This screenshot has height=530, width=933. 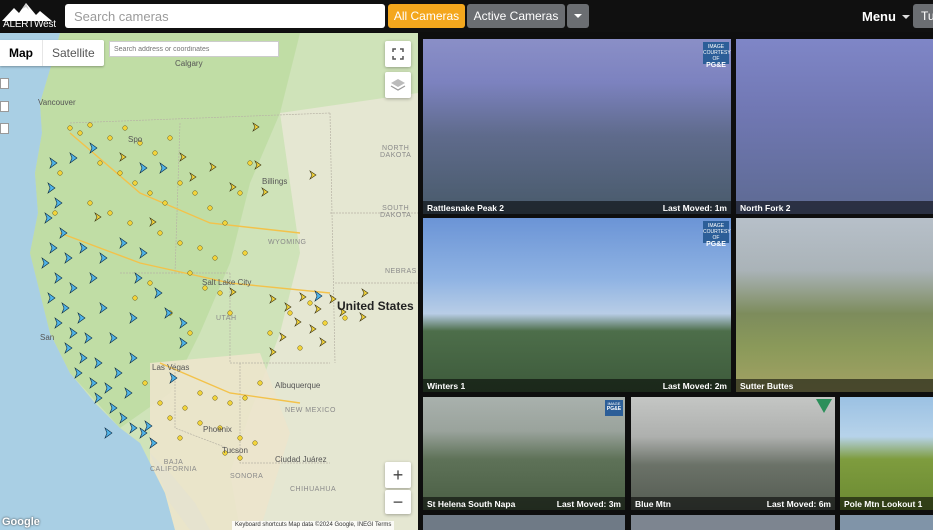 What do you see at coordinates (47, 337) in the screenshot?
I see `map-label-san: San` at bounding box center [47, 337].